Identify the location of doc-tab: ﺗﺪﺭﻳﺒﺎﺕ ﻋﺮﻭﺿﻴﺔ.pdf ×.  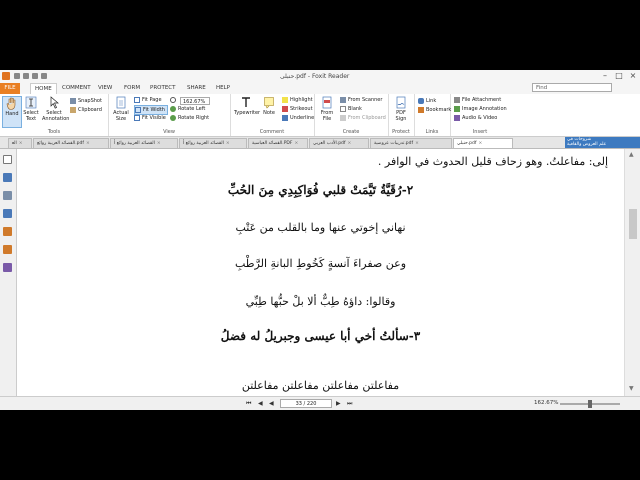
(411, 143).